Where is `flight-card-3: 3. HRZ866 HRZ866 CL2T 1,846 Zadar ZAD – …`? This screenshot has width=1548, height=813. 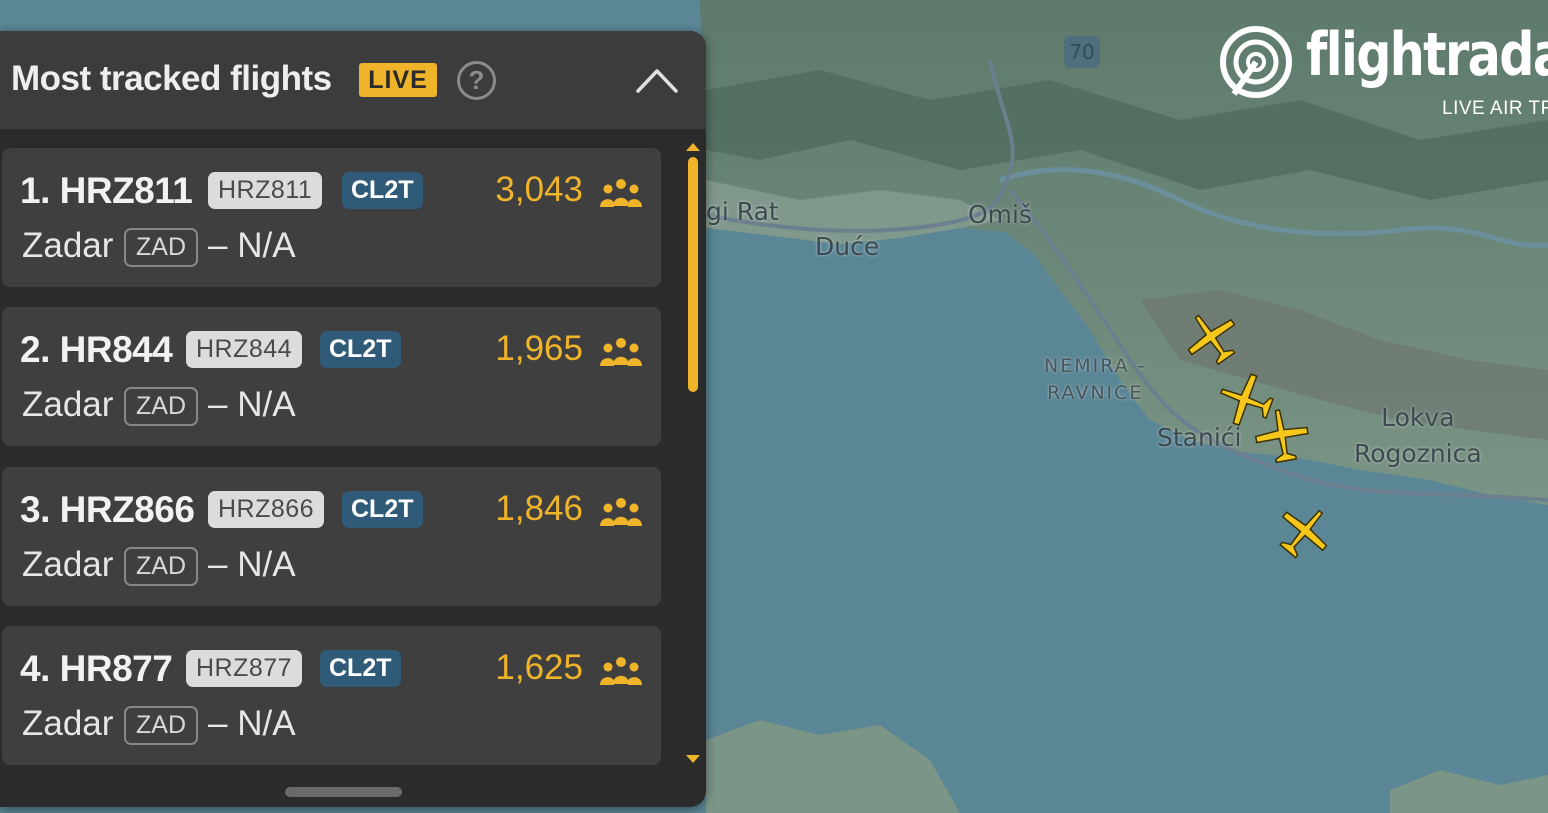 flight-card-3: 3. HRZ866 HRZ866 CL2T 1,846 Zadar ZAD – … is located at coordinates (331, 536).